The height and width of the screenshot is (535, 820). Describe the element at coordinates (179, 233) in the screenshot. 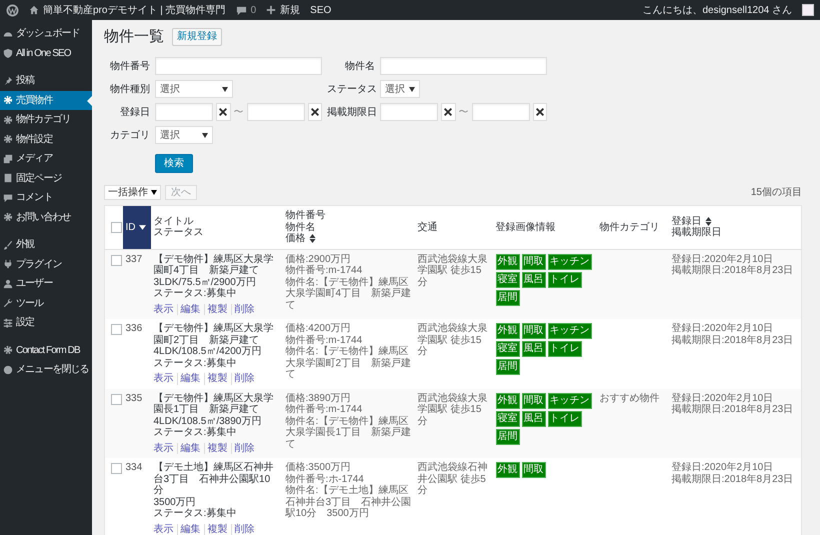

I see `column-heading: ステータス` at that location.